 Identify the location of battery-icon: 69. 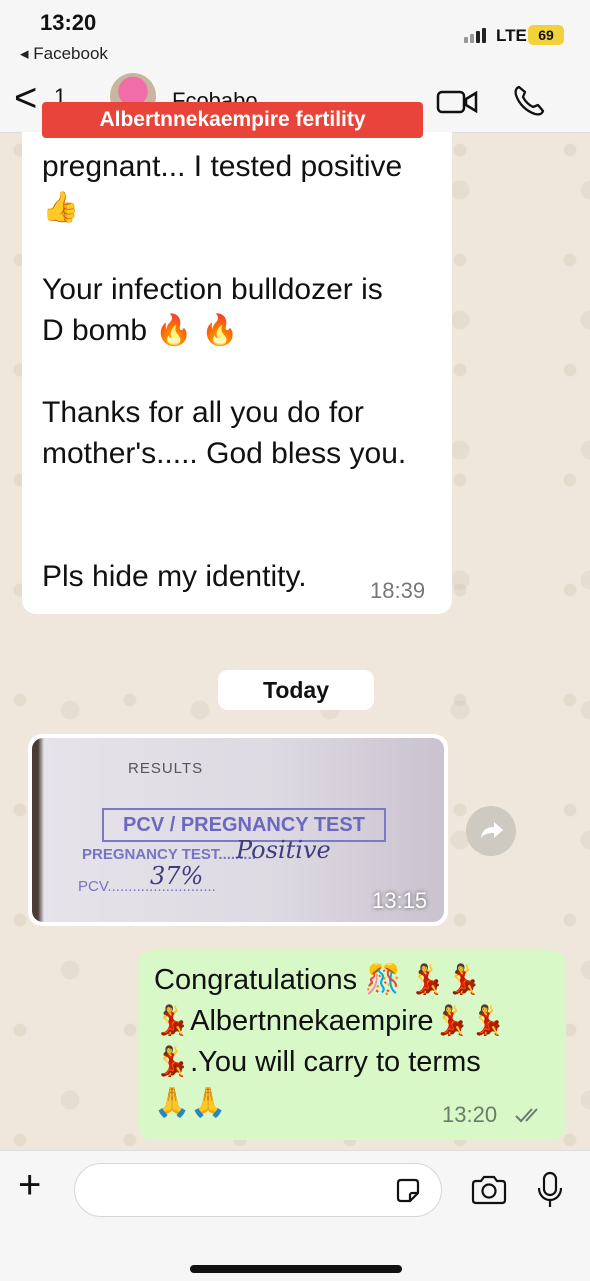
(546, 35).